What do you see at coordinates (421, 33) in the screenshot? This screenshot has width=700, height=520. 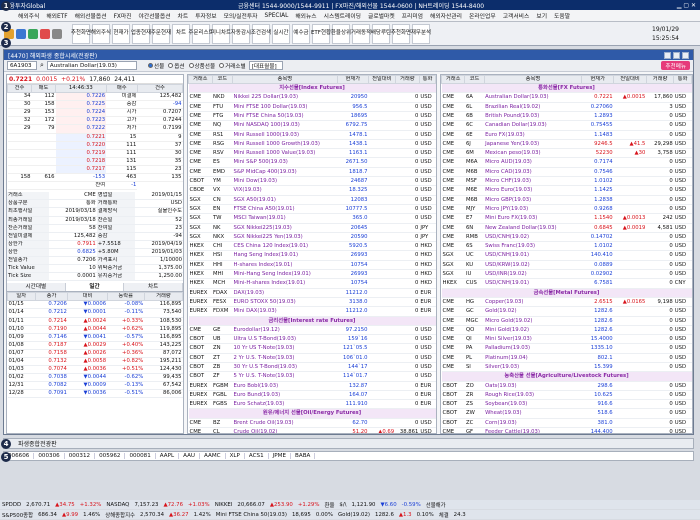 I see `toolbar-button: 재무 분석` at bounding box center [421, 33].